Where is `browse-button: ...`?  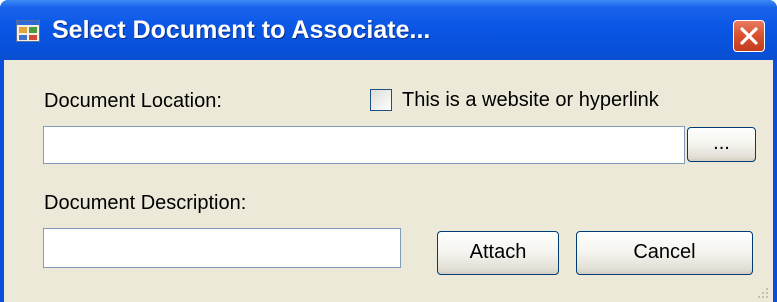 browse-button: ... is located at coordinates (721, 144).